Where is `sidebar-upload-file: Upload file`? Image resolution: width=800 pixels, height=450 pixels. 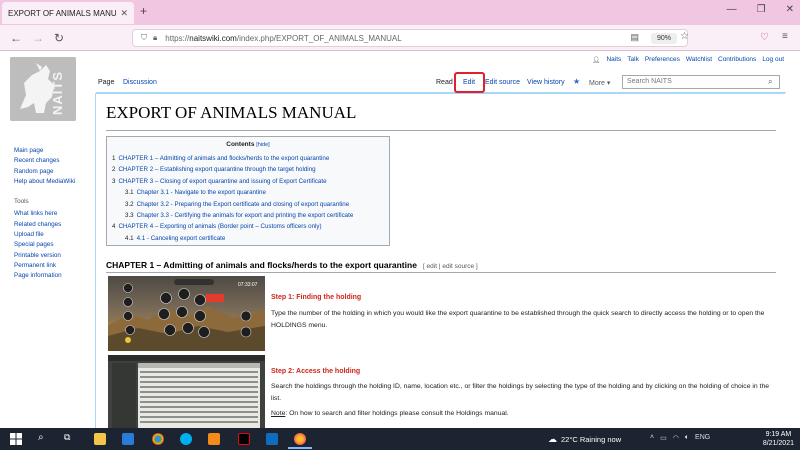
sidebar-upload-file: Upload file is located at coordinates (44, 235).